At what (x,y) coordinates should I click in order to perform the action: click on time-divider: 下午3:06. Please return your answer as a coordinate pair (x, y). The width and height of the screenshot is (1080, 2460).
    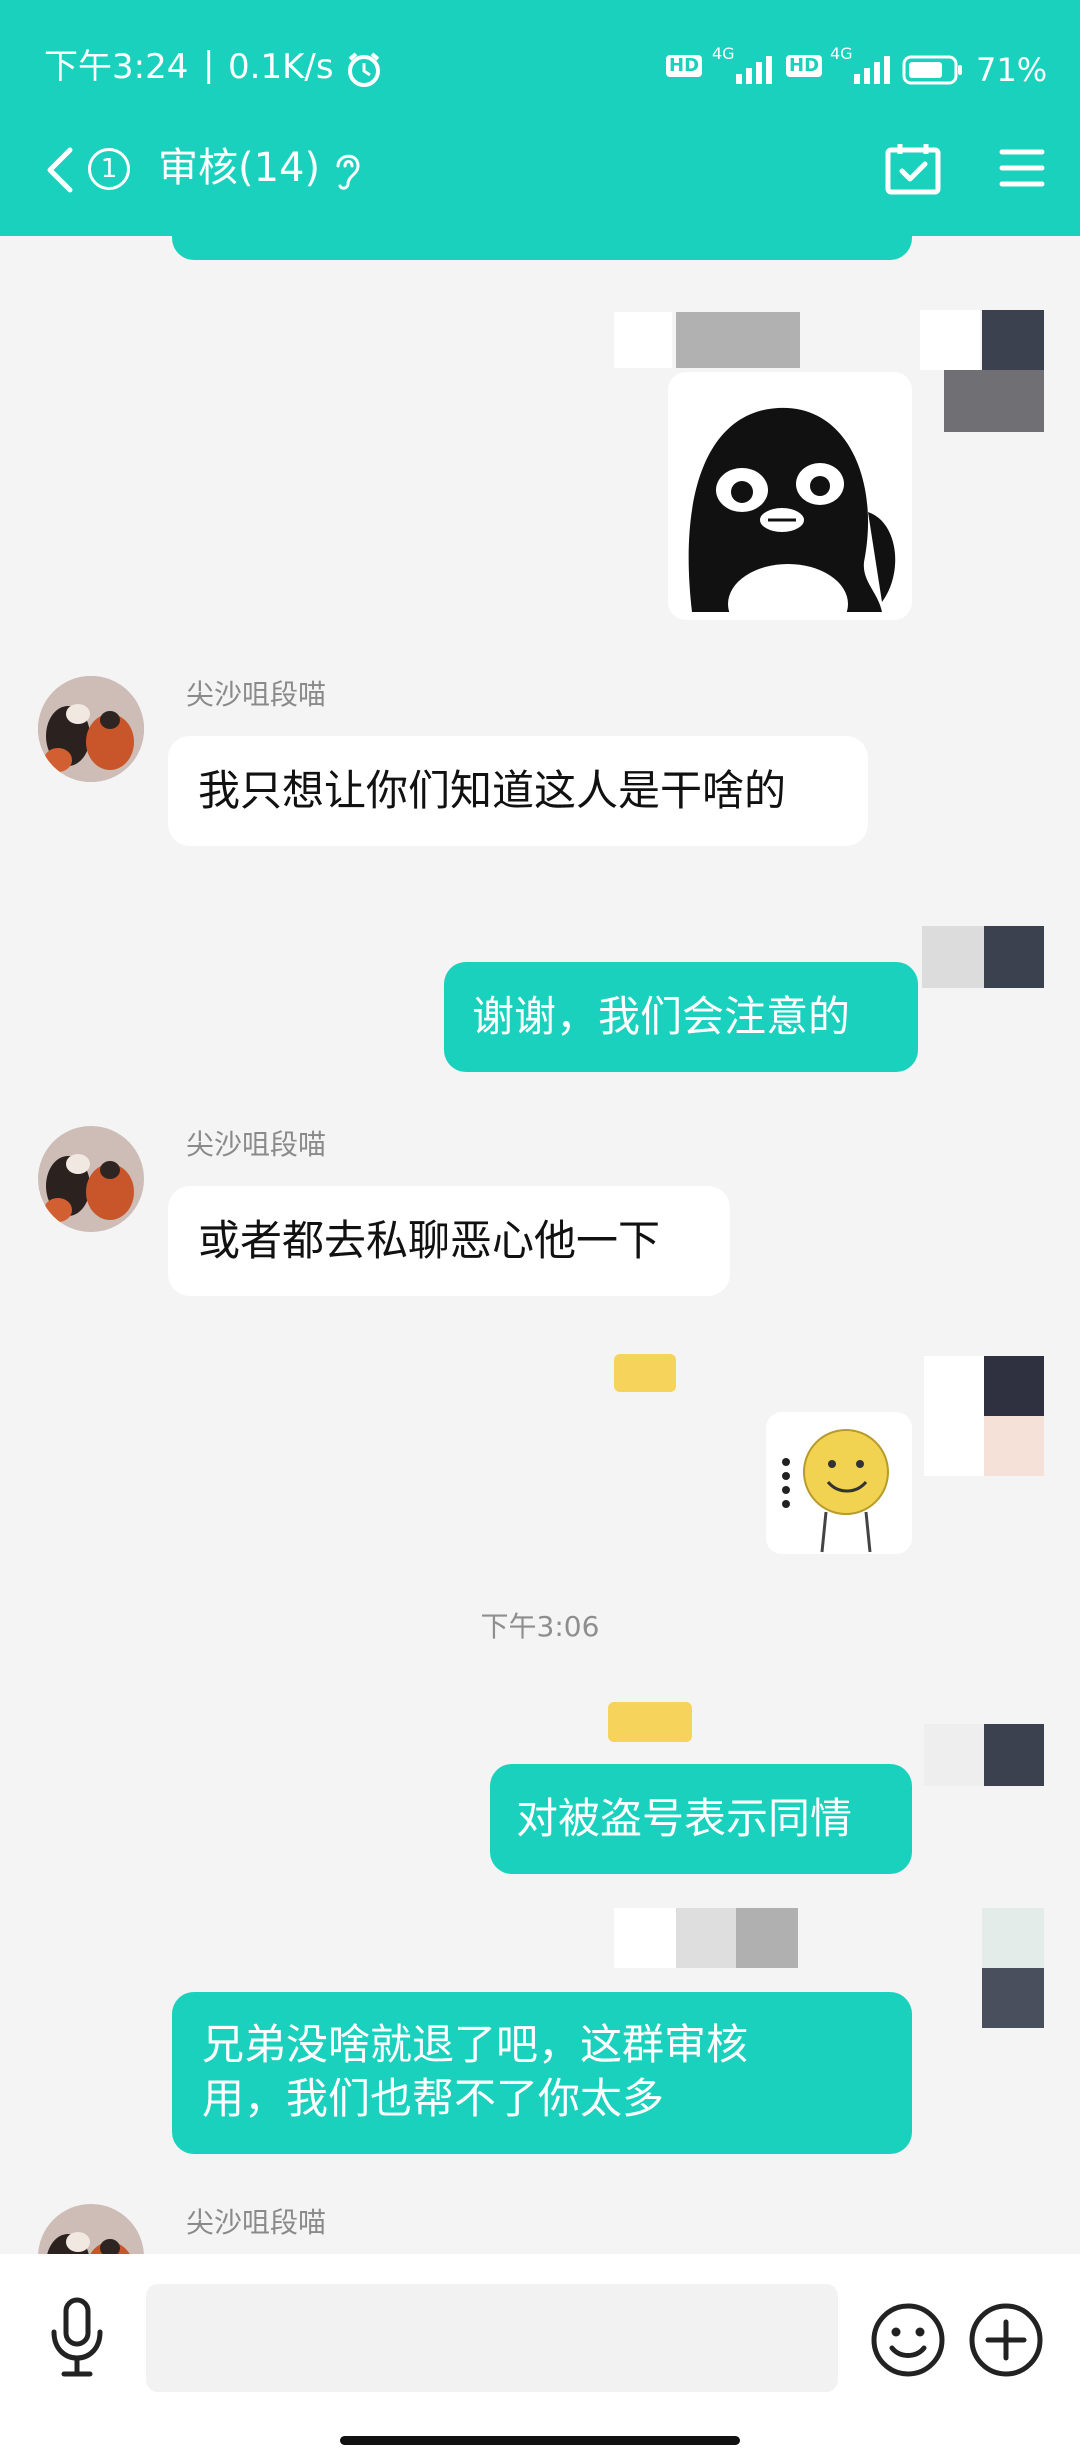
    Looking at the image, I should click on (540, 1626).